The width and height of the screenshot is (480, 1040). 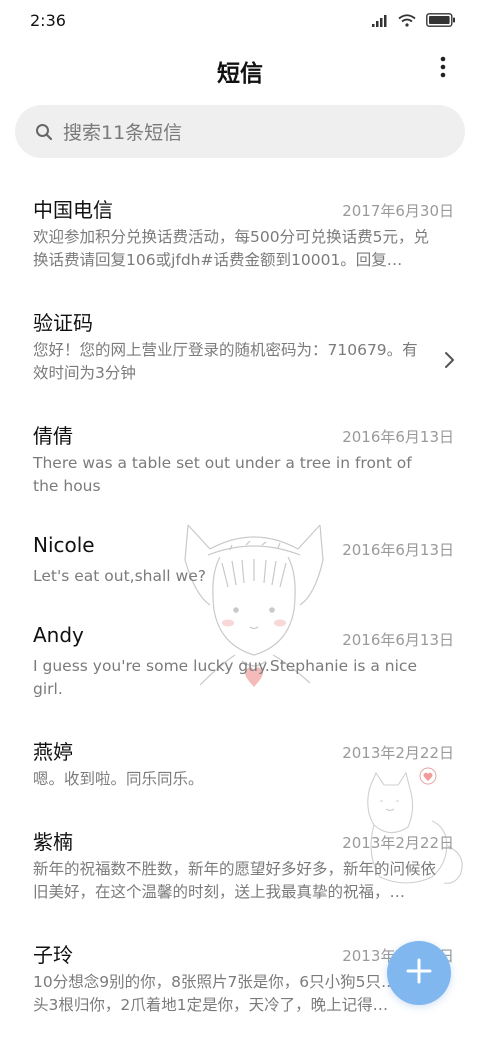 What do you see at coordinates (119, 576) in the screenshot?
I see `message-preview: Let's eat out,shall we?` at bounding box center [119, 576].